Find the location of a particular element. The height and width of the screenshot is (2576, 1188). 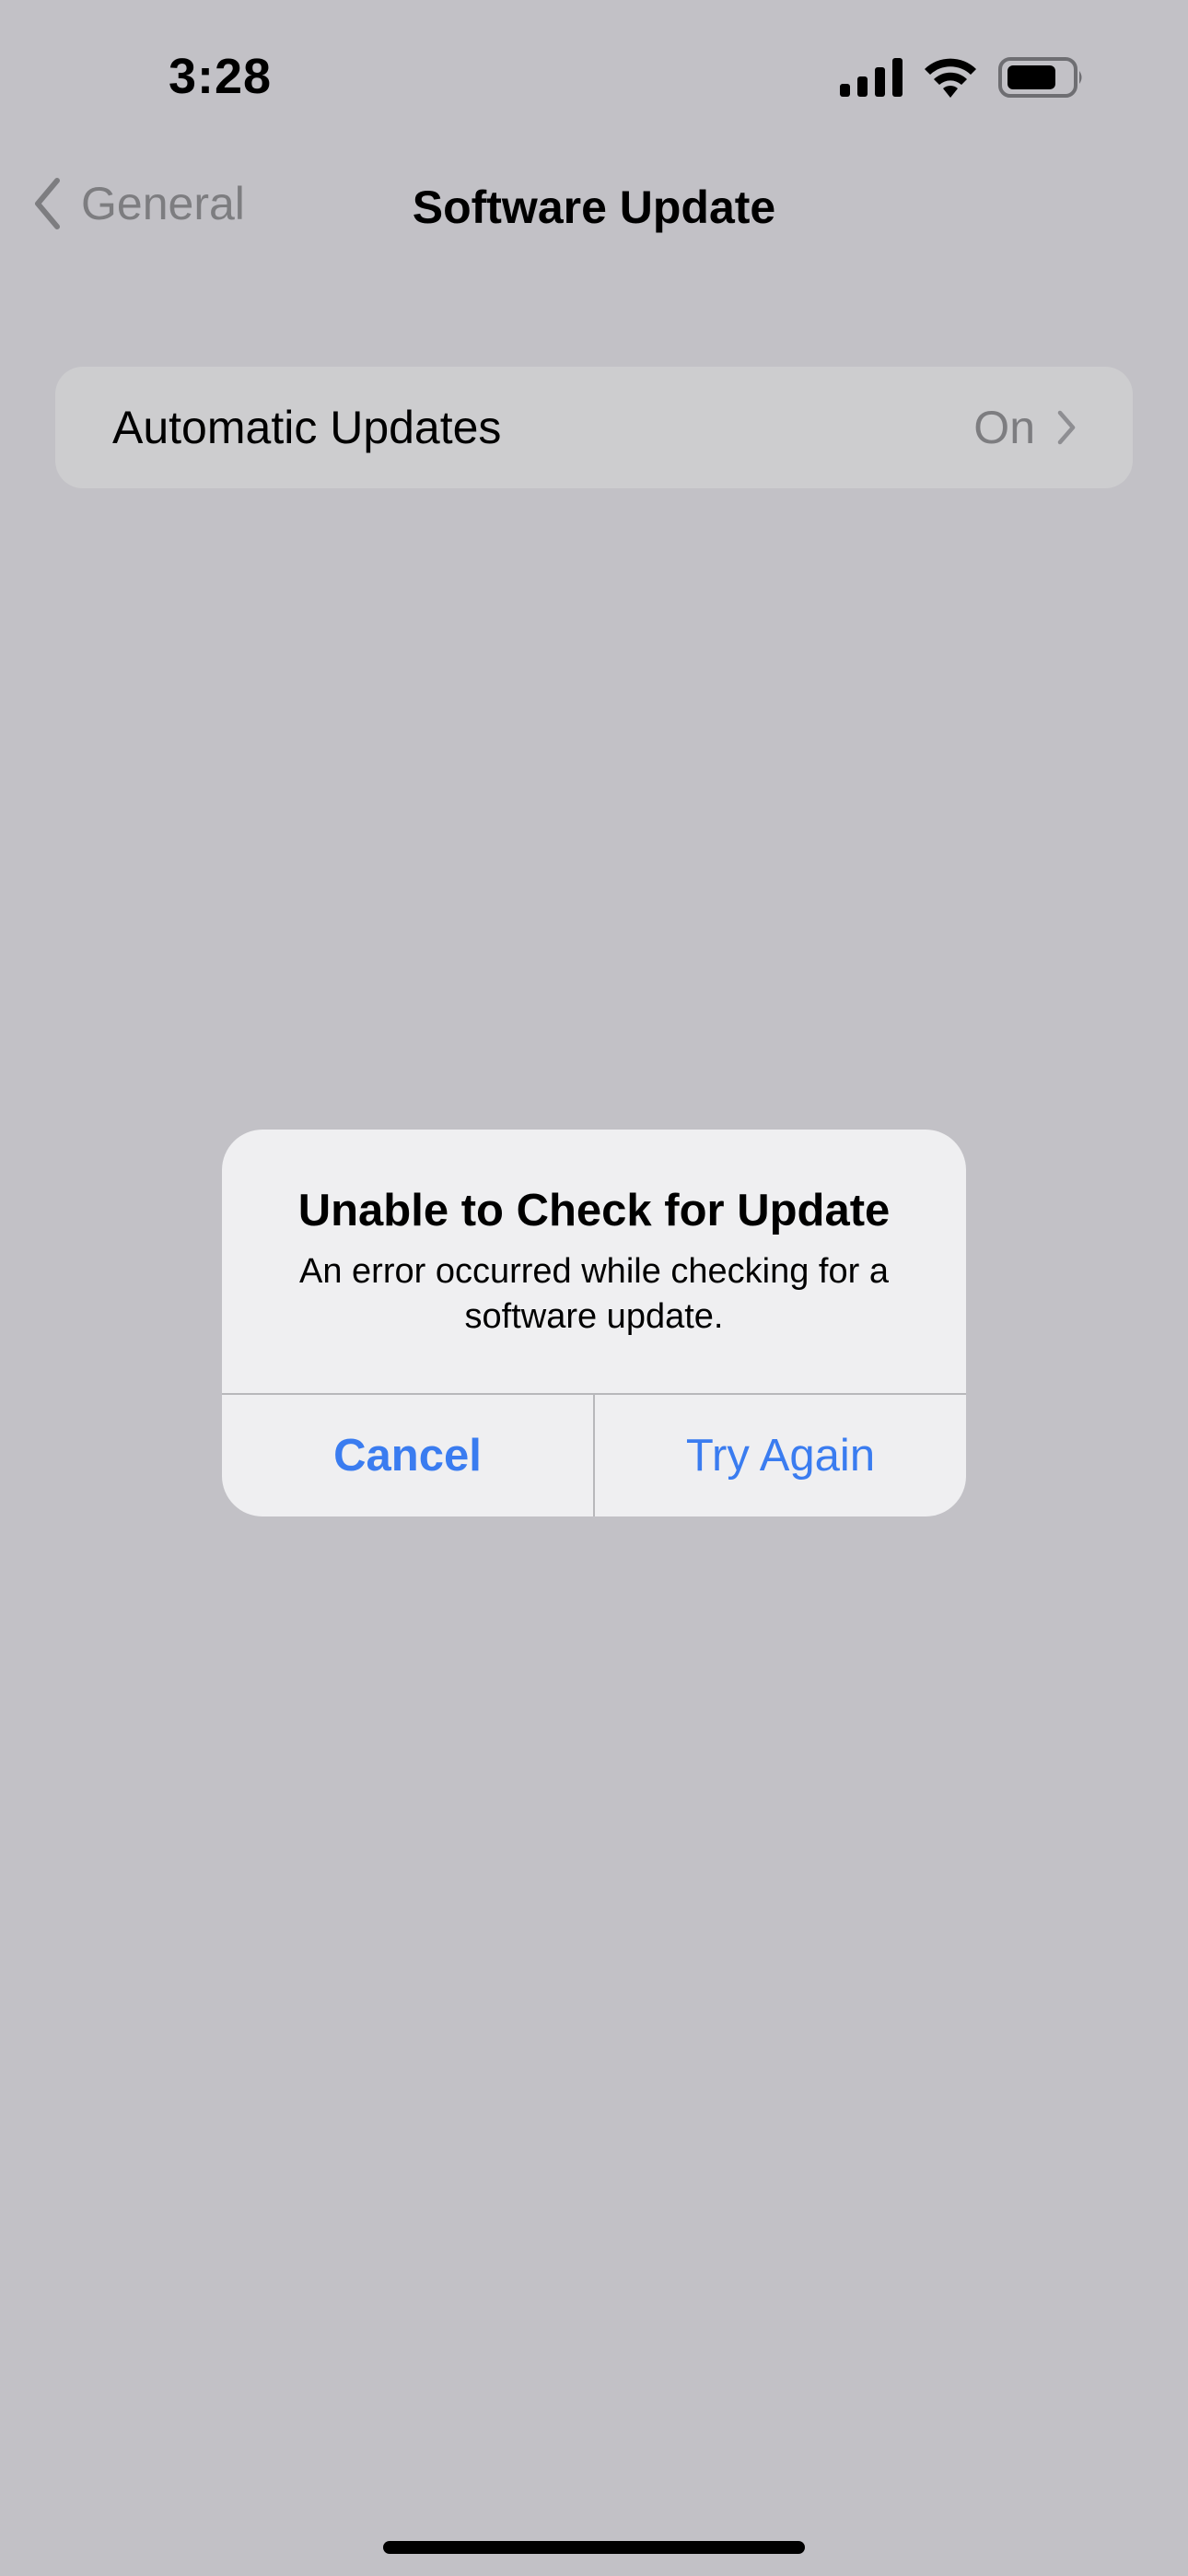

automatic-updates-label: Automatic Updates is located at coordinates (307, 427).